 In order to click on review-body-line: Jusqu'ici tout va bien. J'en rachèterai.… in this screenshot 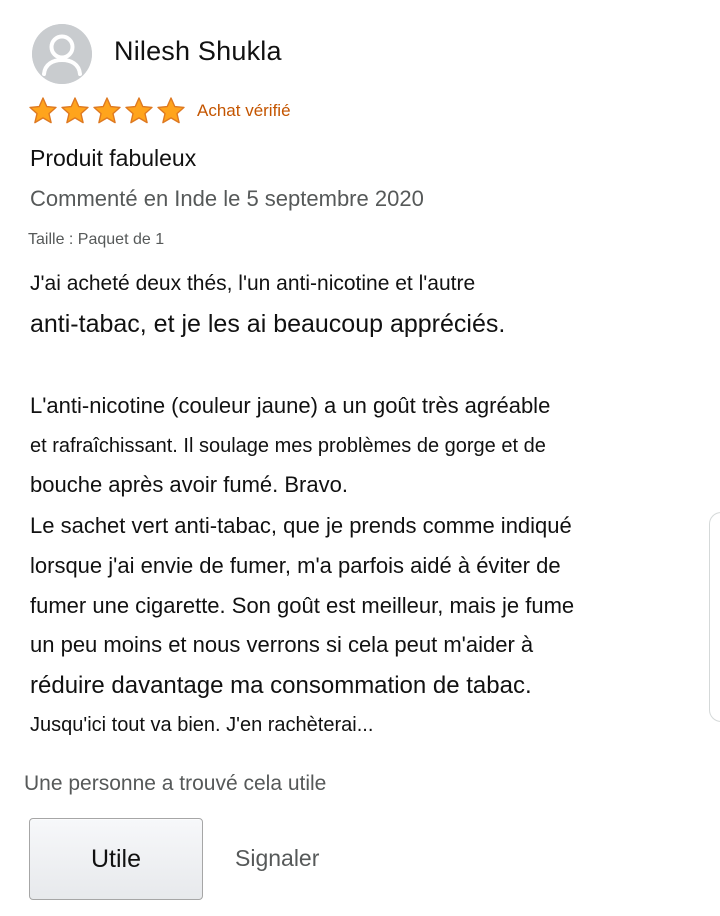, I will do `click(202, 725)`.